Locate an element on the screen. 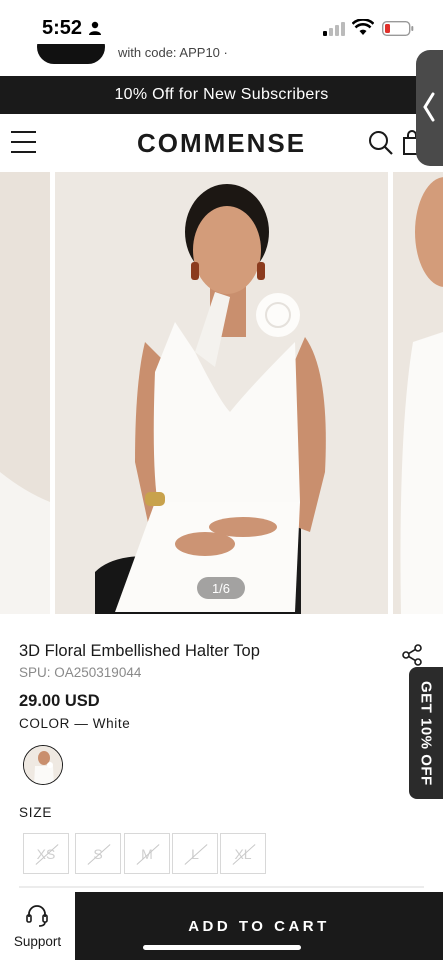 This screenshot has height=960, width=443. search-icon is located at coordinates (381, 143).